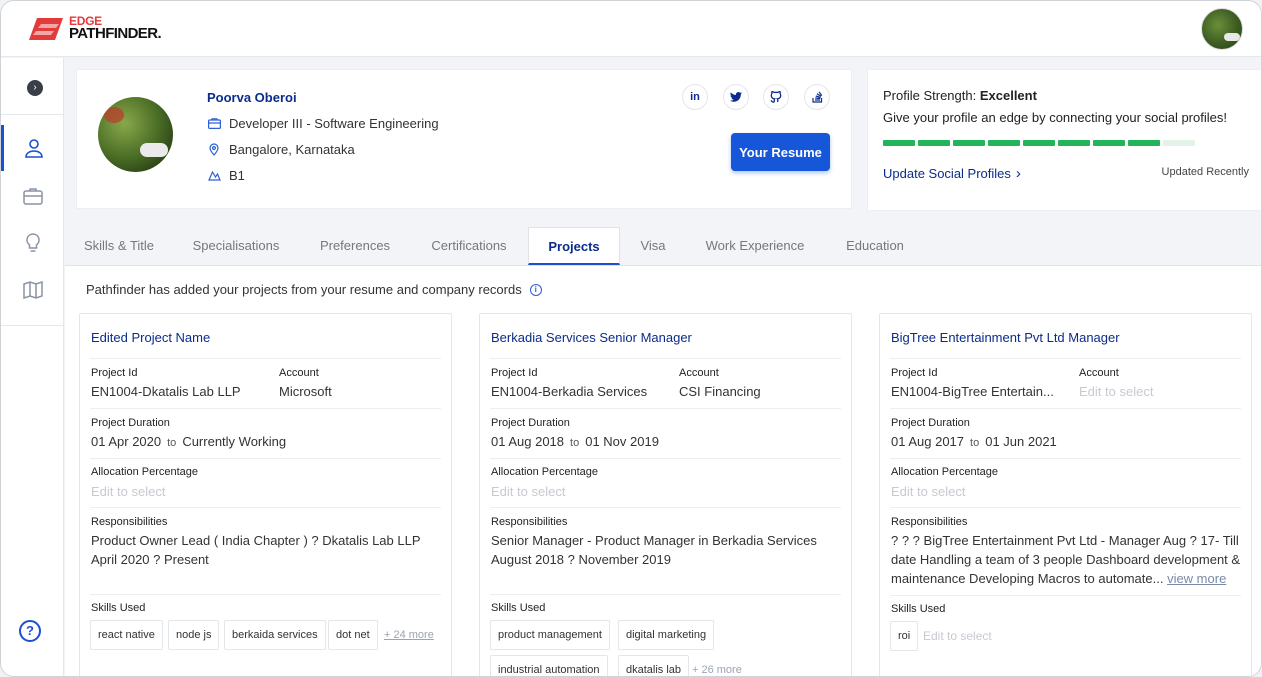  Describe the element at coordinates (550, 635) in the screenshot. I see `skill-chip: product management` at that location.